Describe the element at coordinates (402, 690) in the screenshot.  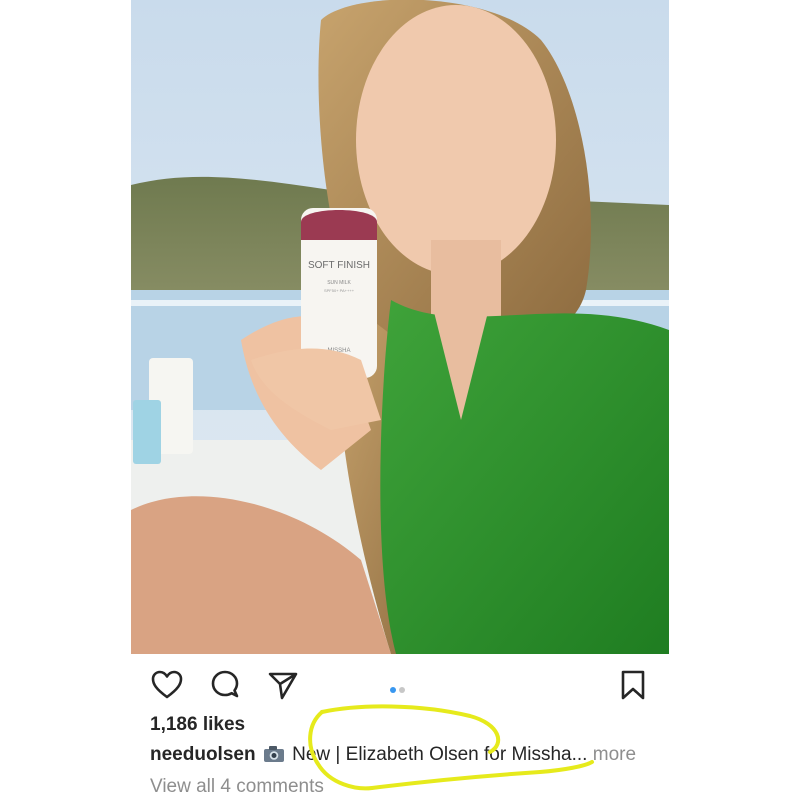
I see `carousel-dot` at that location.